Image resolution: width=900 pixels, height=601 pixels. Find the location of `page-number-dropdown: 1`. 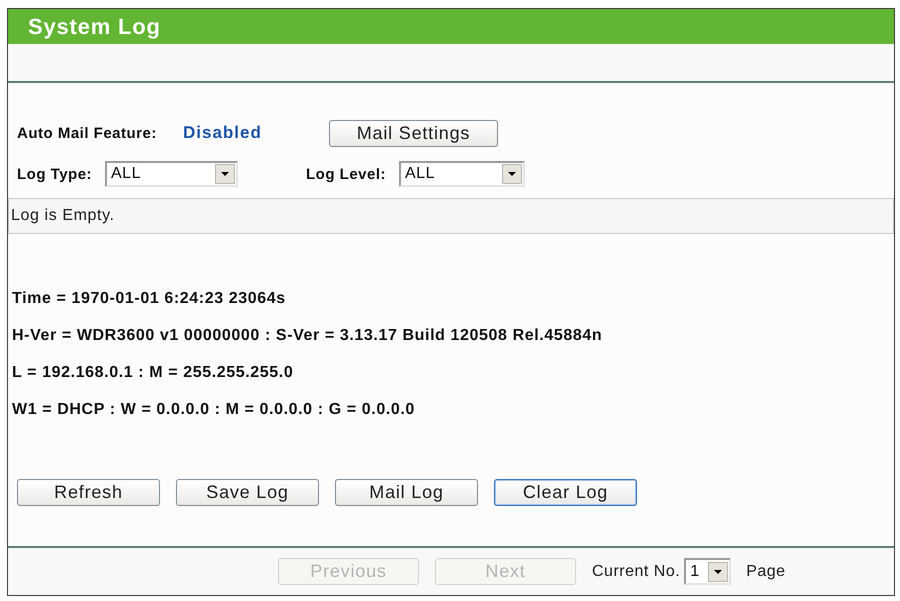

page-number-dropdown: 1 is located at coordinates (708, 571).